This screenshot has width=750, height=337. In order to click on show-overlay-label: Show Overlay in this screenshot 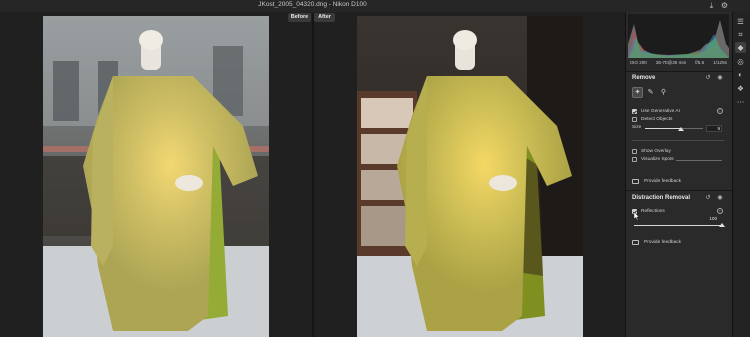, I will do `click(656, 151)`.